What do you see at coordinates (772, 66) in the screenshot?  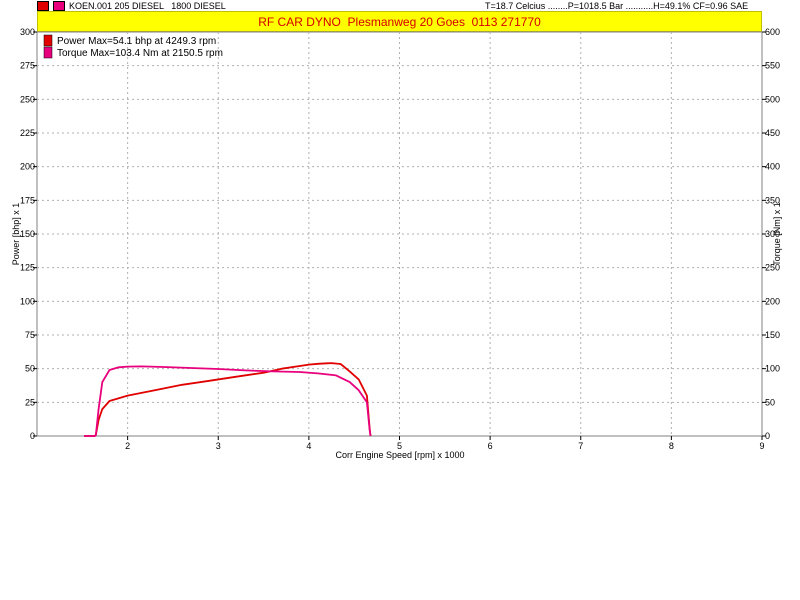 I see `y-right-tick-label: 550` at bounding box center [772, 66].